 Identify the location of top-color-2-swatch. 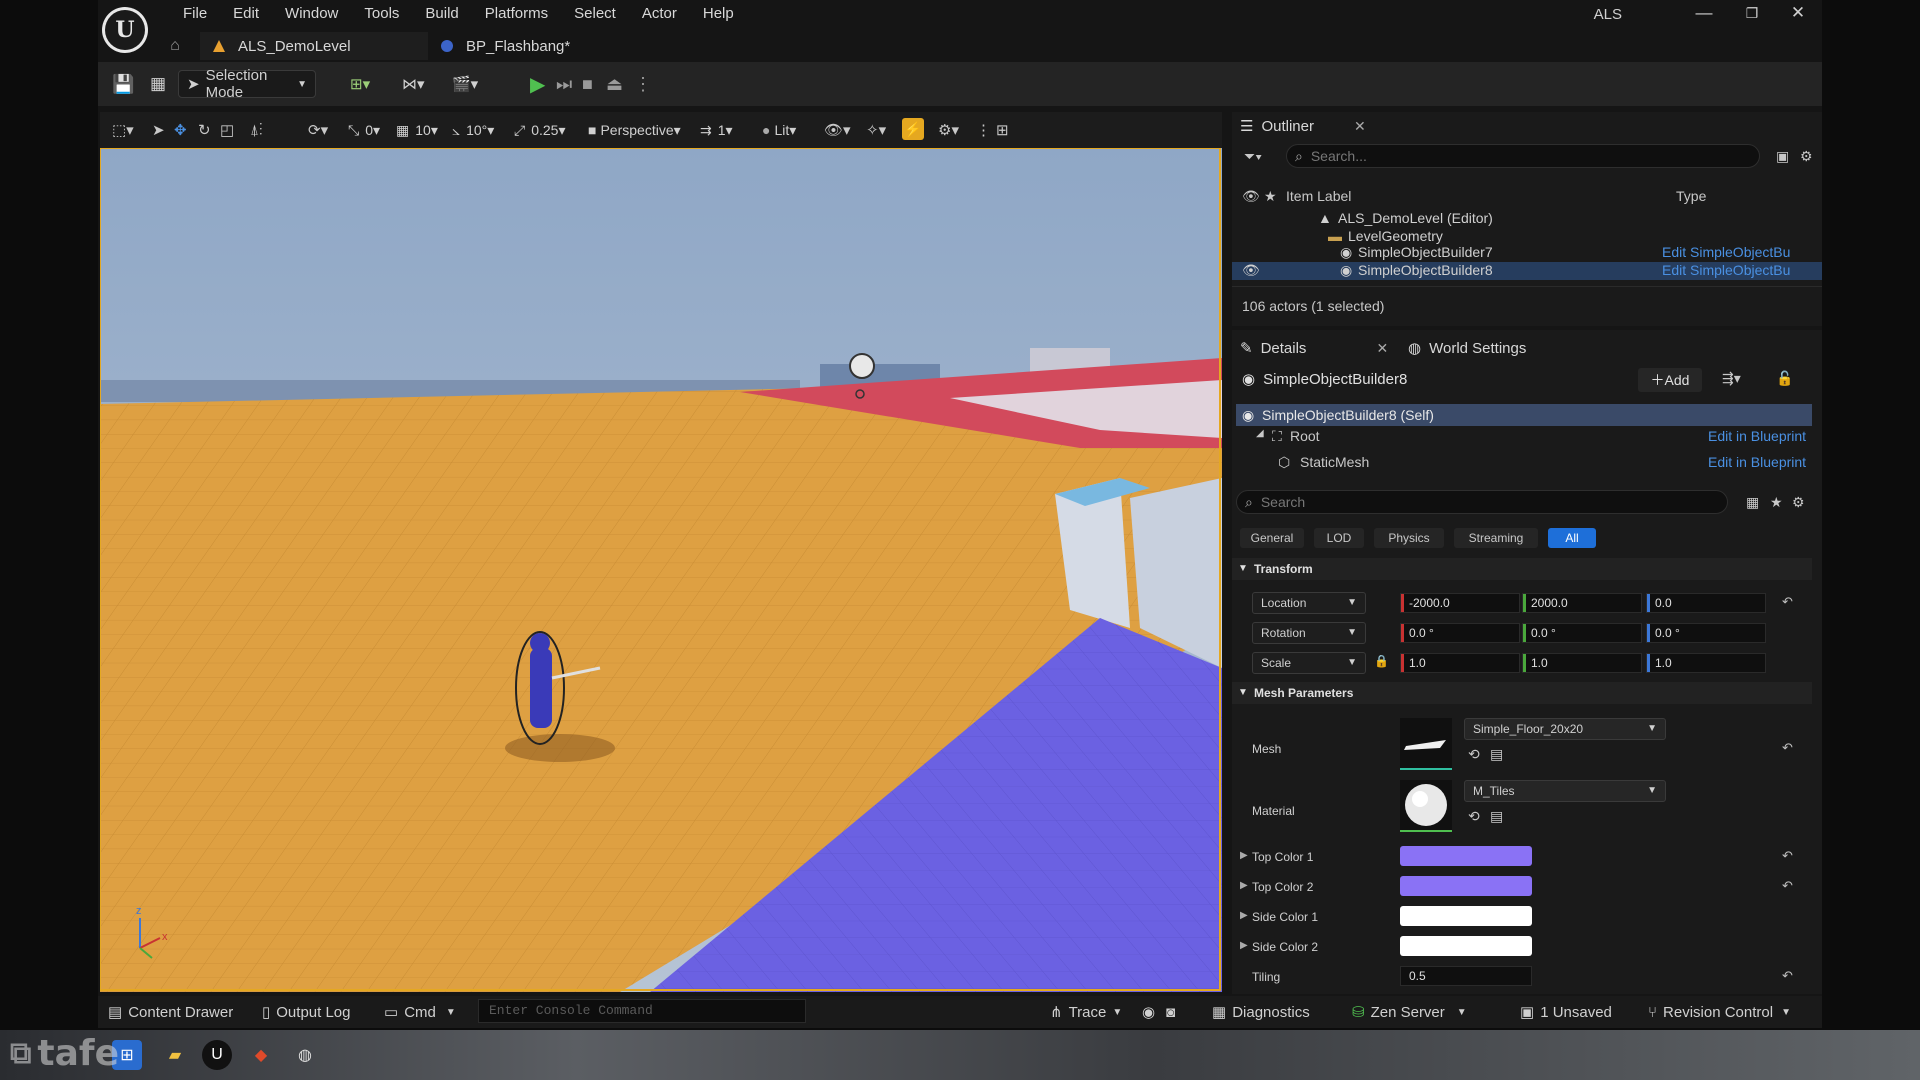
(1466, 886).